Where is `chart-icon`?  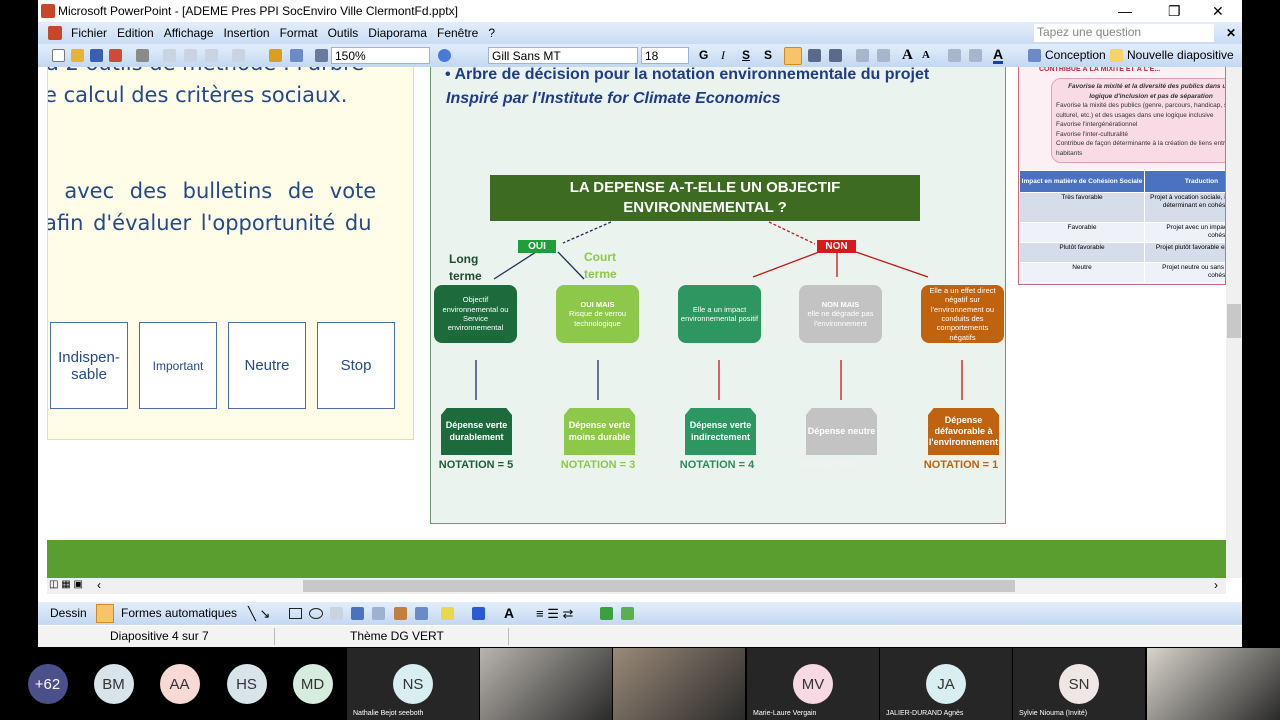
chart-icon is located at coordinates (275, 55).